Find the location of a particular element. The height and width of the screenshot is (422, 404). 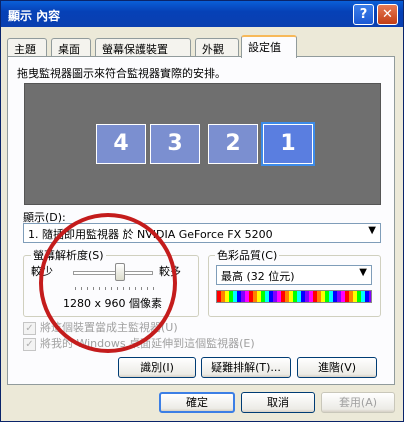

resolution-slider-track is located at coordinates (113, 273).